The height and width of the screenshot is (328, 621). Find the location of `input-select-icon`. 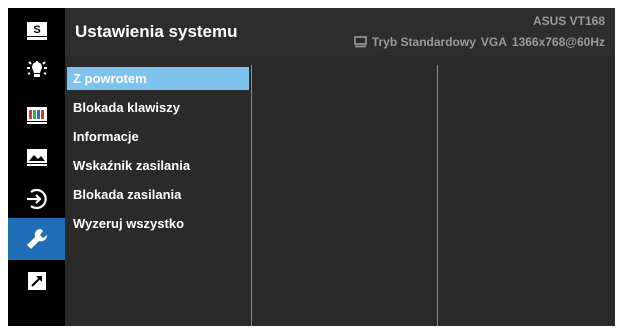

input-select-icon is located at coordinates (36, 199).